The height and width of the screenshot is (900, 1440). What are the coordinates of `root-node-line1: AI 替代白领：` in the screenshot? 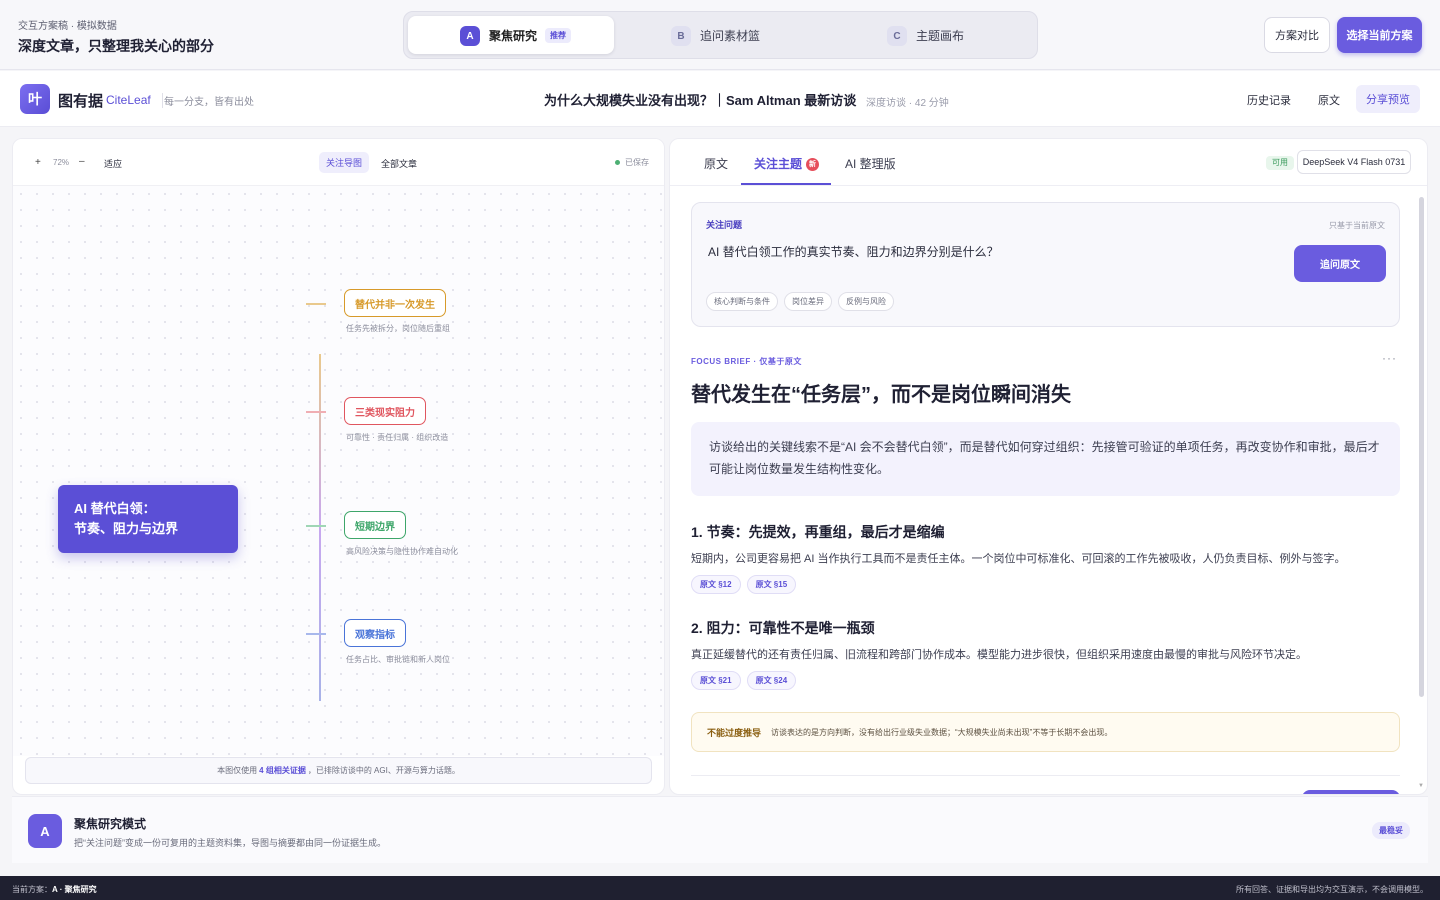 It's located at (115, 508).